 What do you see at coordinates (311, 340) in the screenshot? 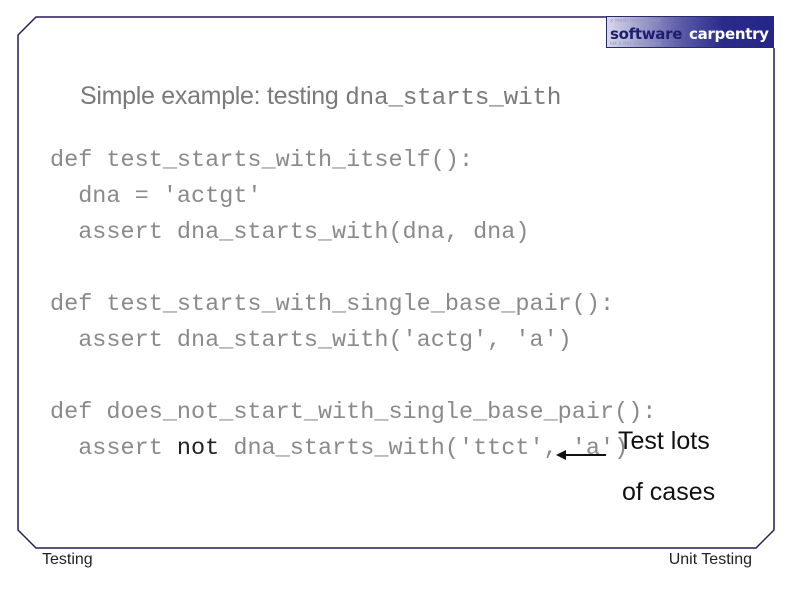
I see `code-line: assert dna_starts_with('actg', 'a')` at bounding box center [311, 340].